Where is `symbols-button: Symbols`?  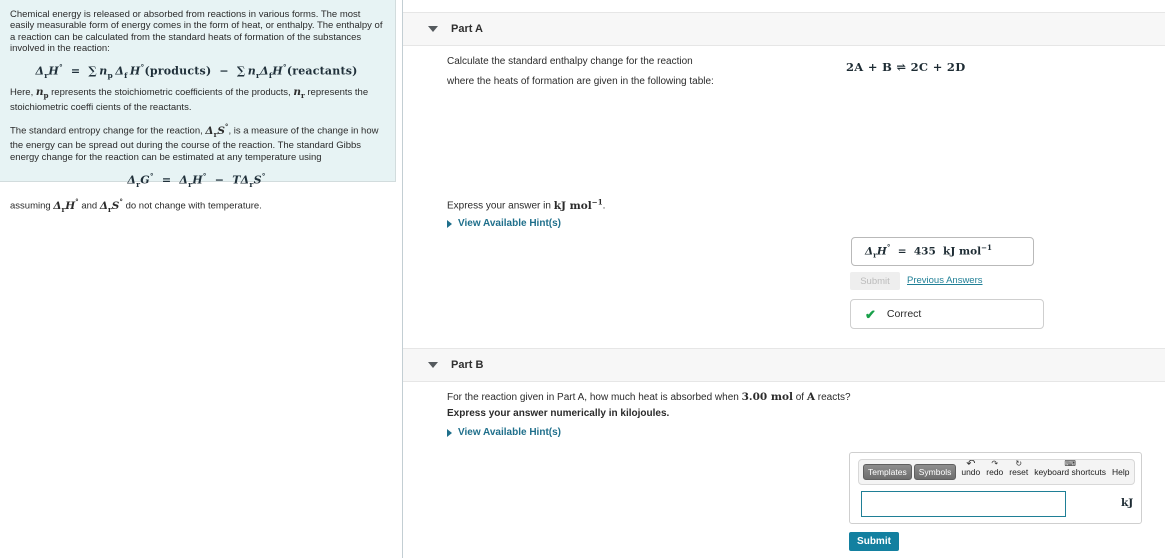 symbols-button: Symbols is located at coordinates (935, 472).